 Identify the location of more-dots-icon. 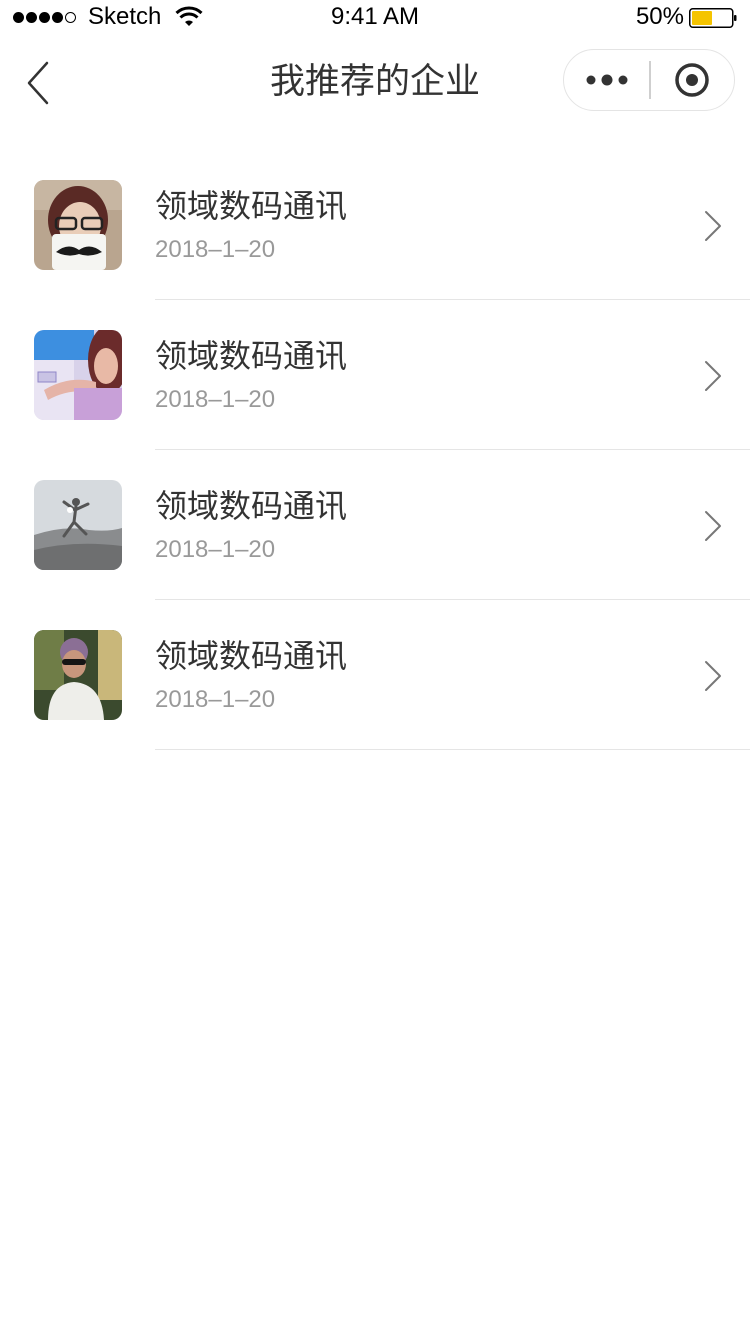
(607, 79).